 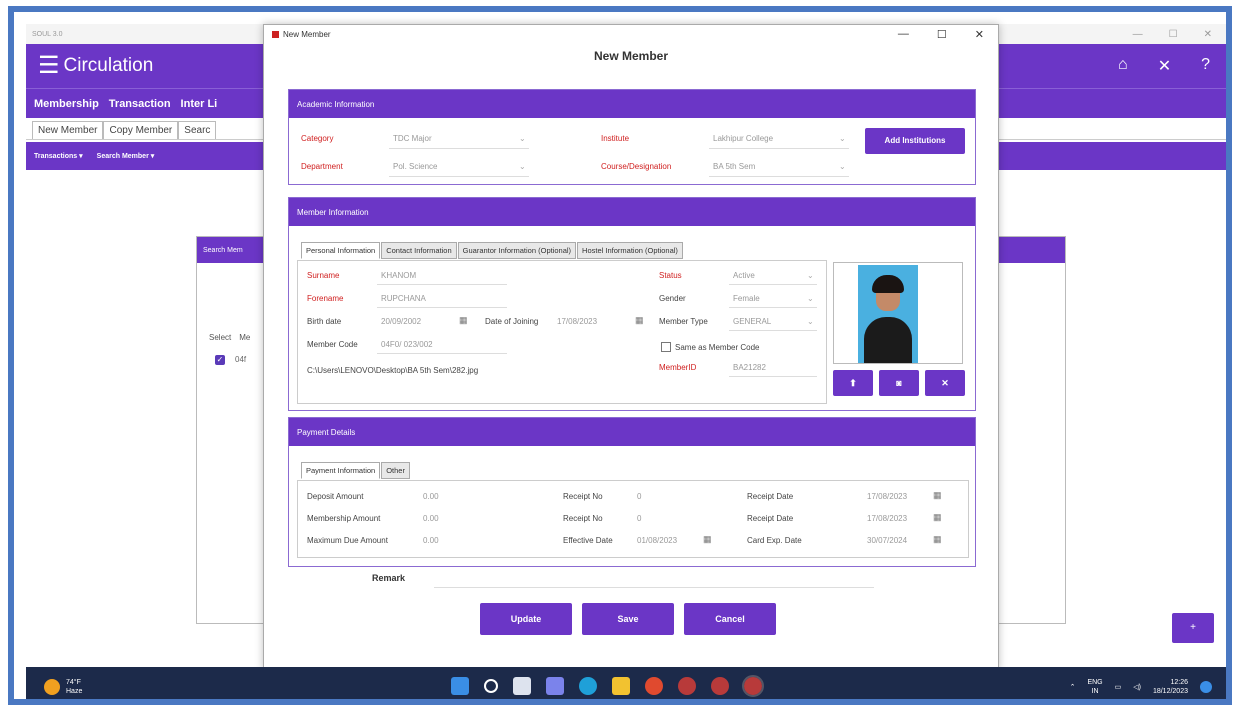 I want to click on institute-select: Lakhipur College, so click(x=743, y=138).